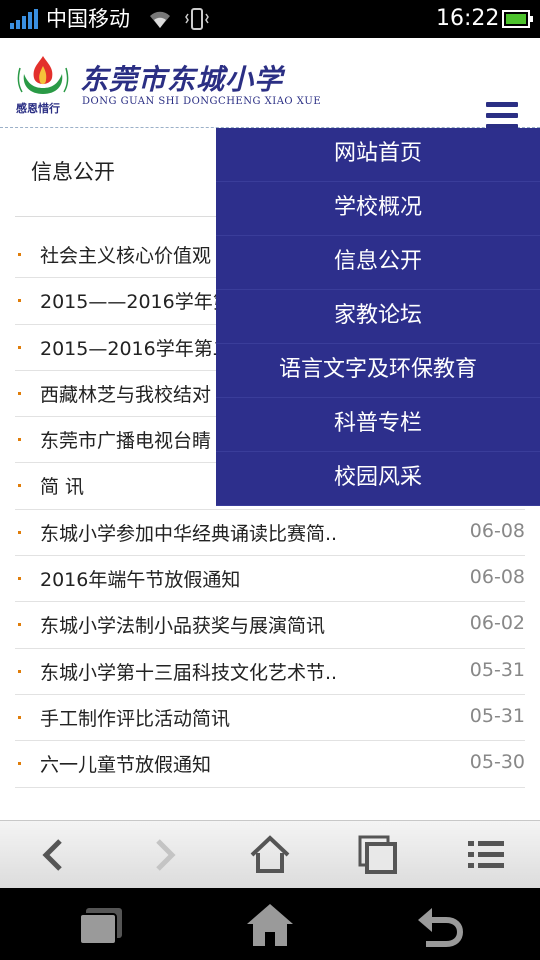 The width and height of the screenshot is (540, 960). I want to click on recent-apps-icon, so click(100, 926).